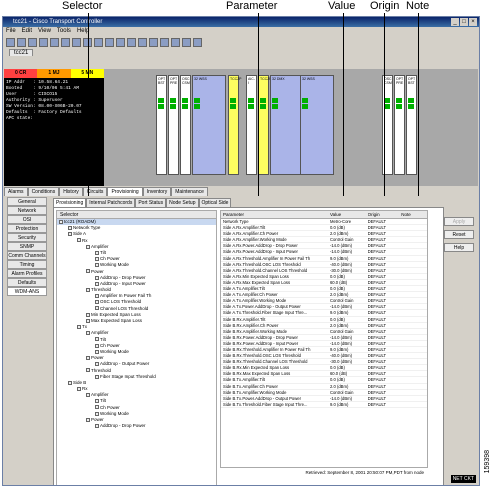  Describe the element at coordinates (27, 264) in the screenshot. I see `nav-item-timing: Timing` at that location.